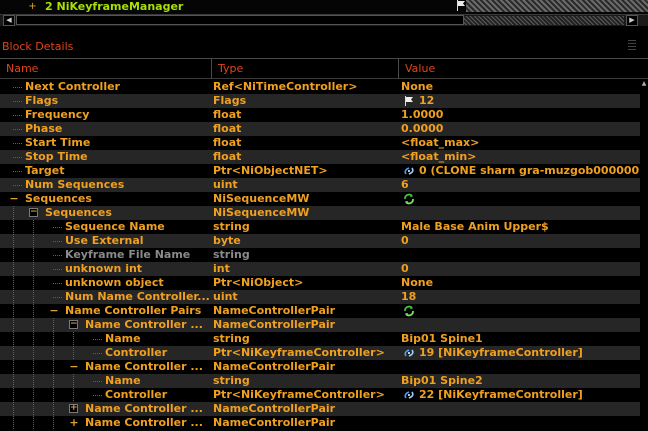 The image size is (648, 431). I want to click on horizontal-scrollbar: ◀ ▶, so click(324, 20).